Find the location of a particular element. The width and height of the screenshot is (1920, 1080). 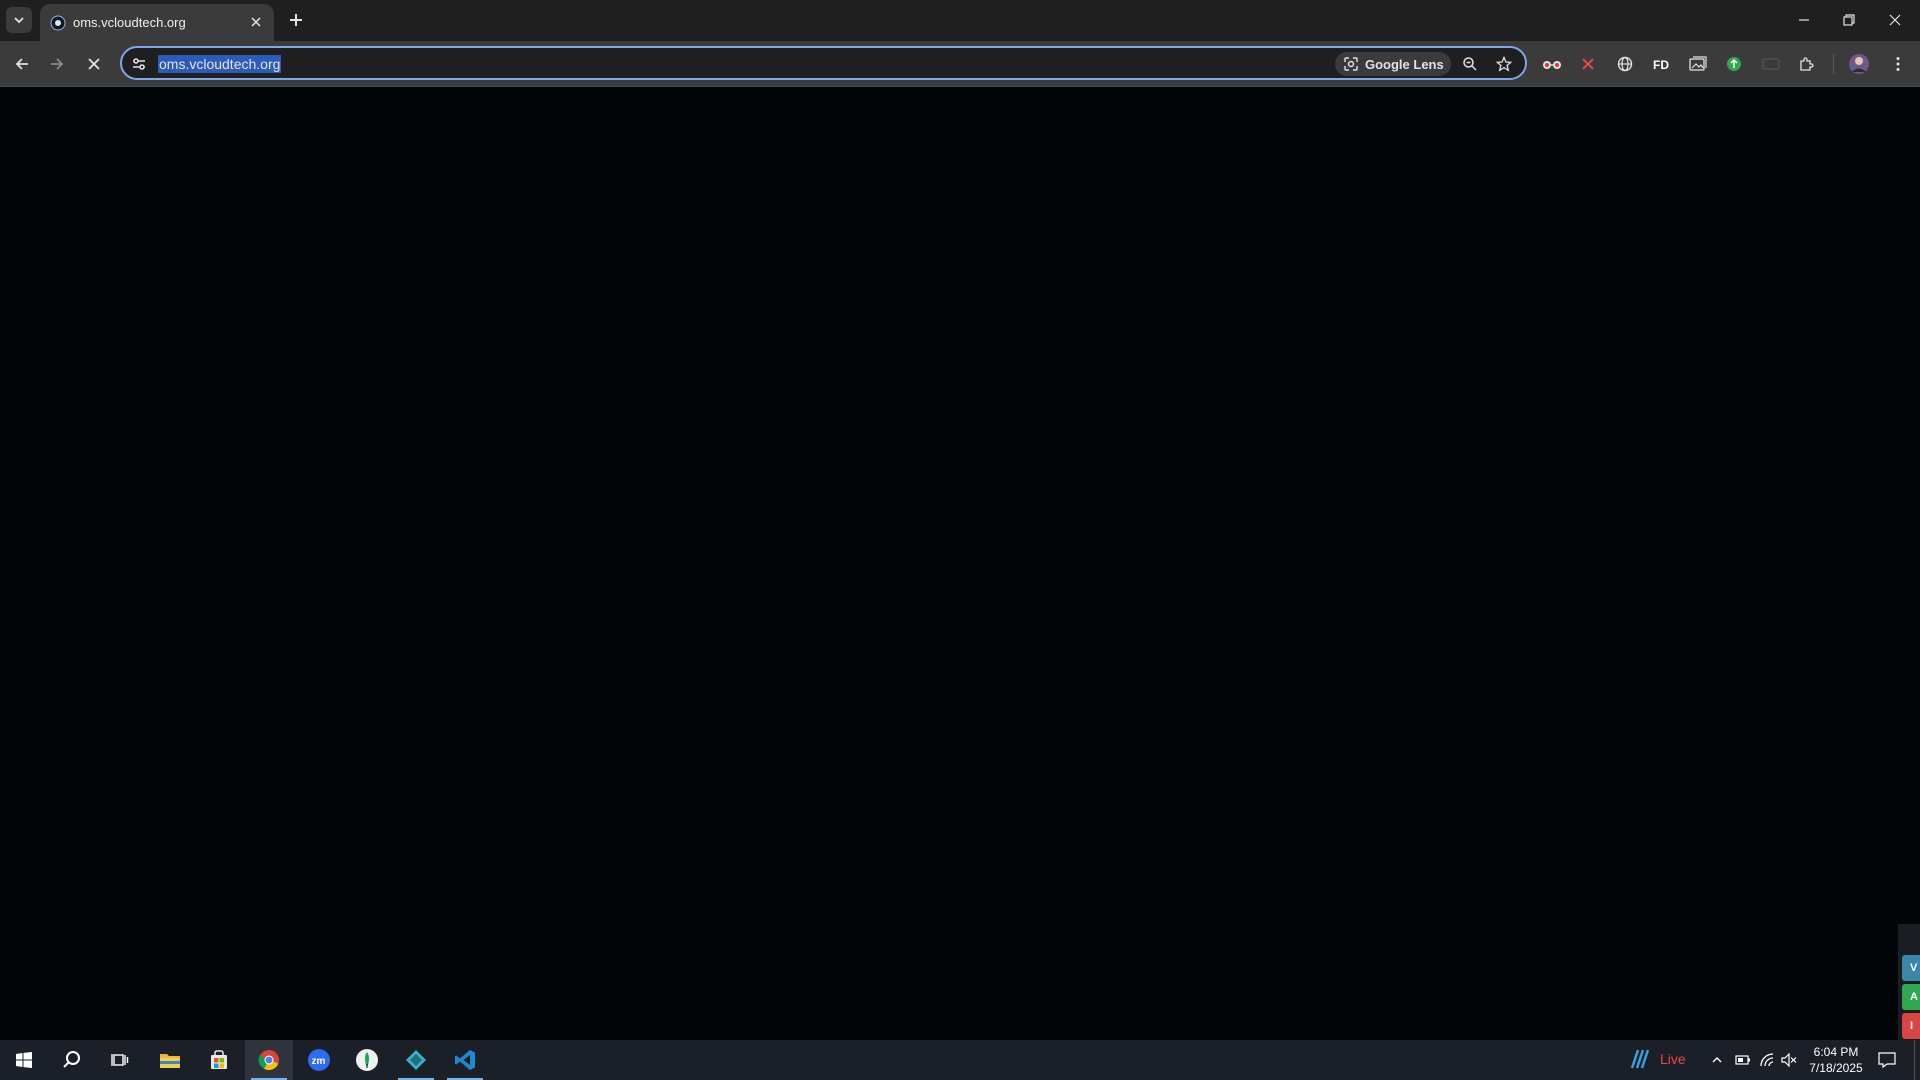

tab-search-button is located at coordinates (19, 20).